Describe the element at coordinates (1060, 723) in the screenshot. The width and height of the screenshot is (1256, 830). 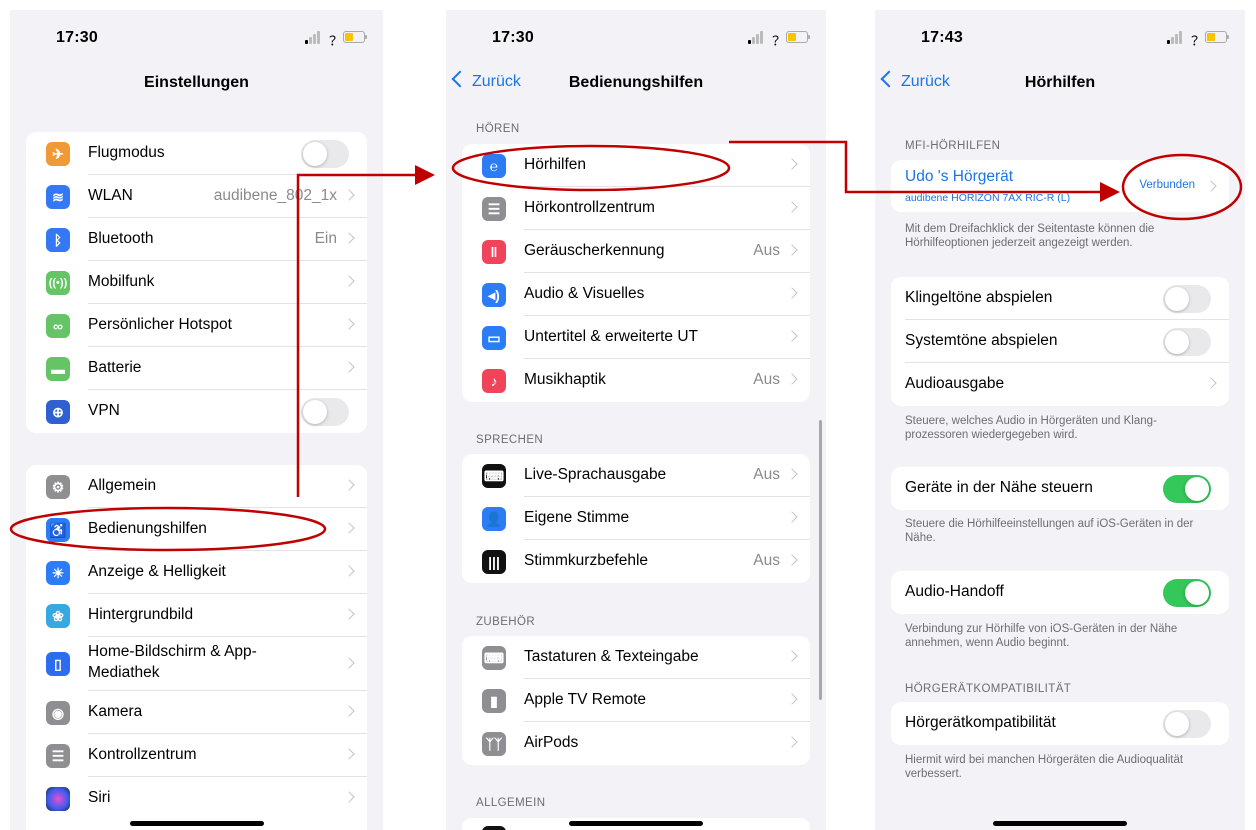
I see `row-compat: Hörgerätkompatibilität` at that location.